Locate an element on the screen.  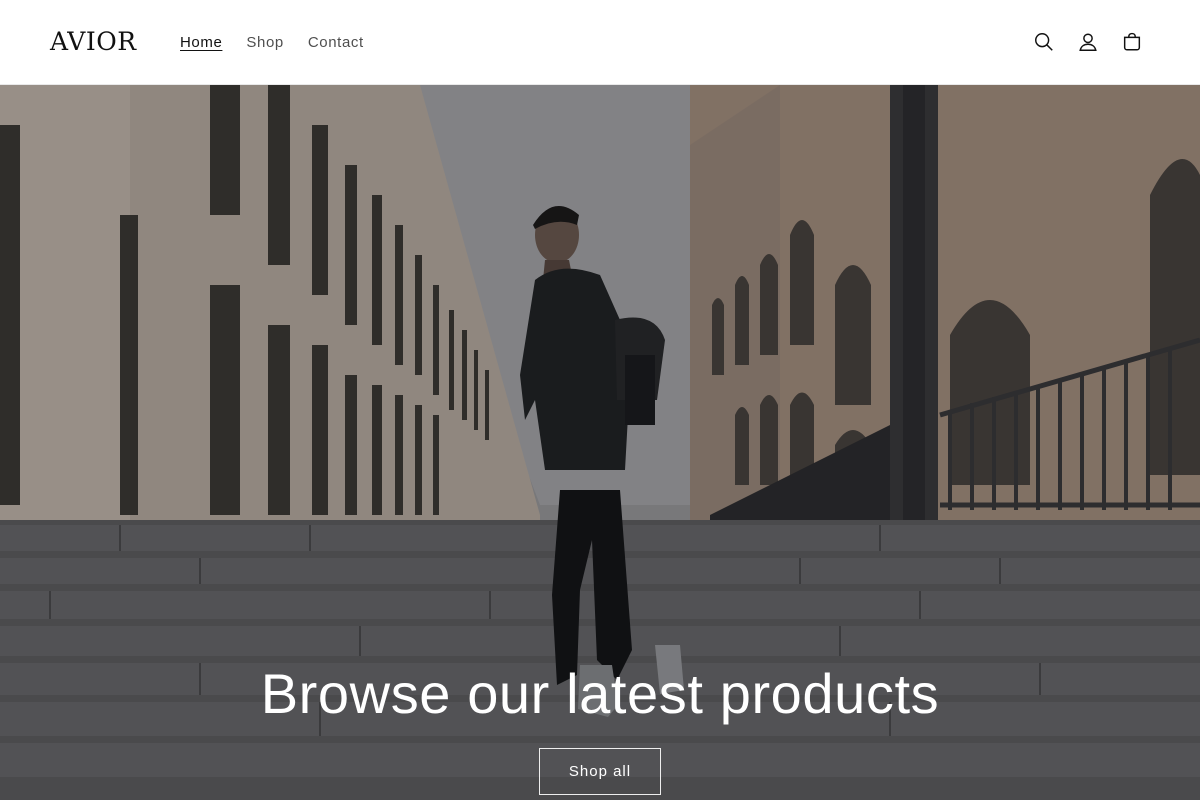
cart-icon is located at coordinates (1132, 41).